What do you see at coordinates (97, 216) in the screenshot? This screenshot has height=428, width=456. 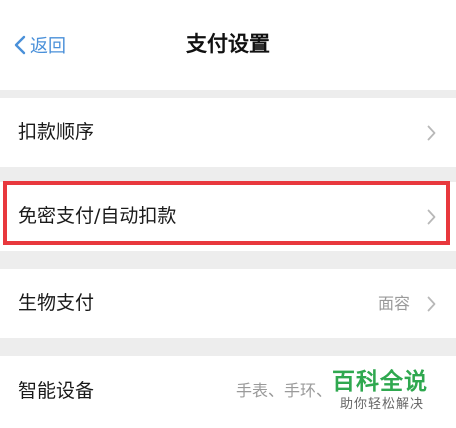 I see `password-free-payment-label: 免密支付/自动扣款` at bounding box center [97, 216].